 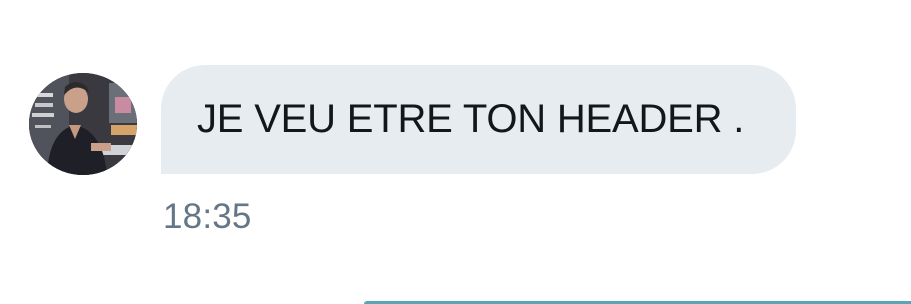 I want to click on avatar-photo, so click(x=83, y=124).